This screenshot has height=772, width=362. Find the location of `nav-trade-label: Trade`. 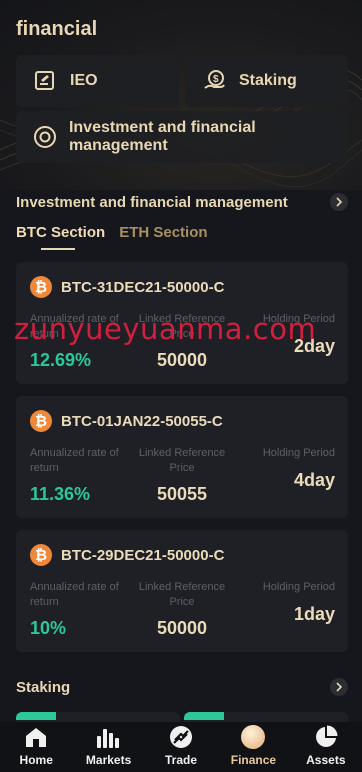

nav-trade-label: Trade is located at coordinates (181, 760).